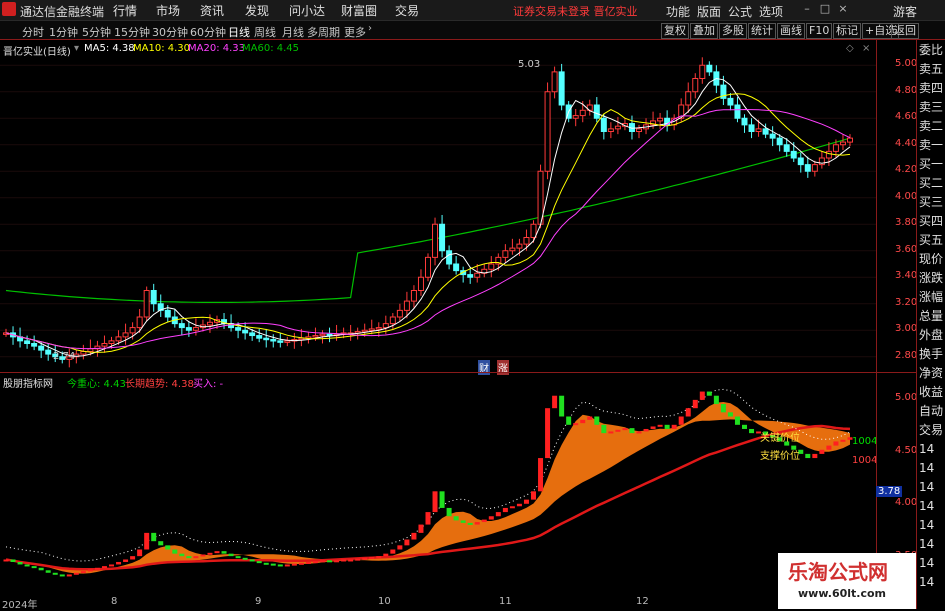  What do you see at coordinates (96, 32) in the screenshot?
I see `period-5min: 5分钟` at bounding box center [96, 32].